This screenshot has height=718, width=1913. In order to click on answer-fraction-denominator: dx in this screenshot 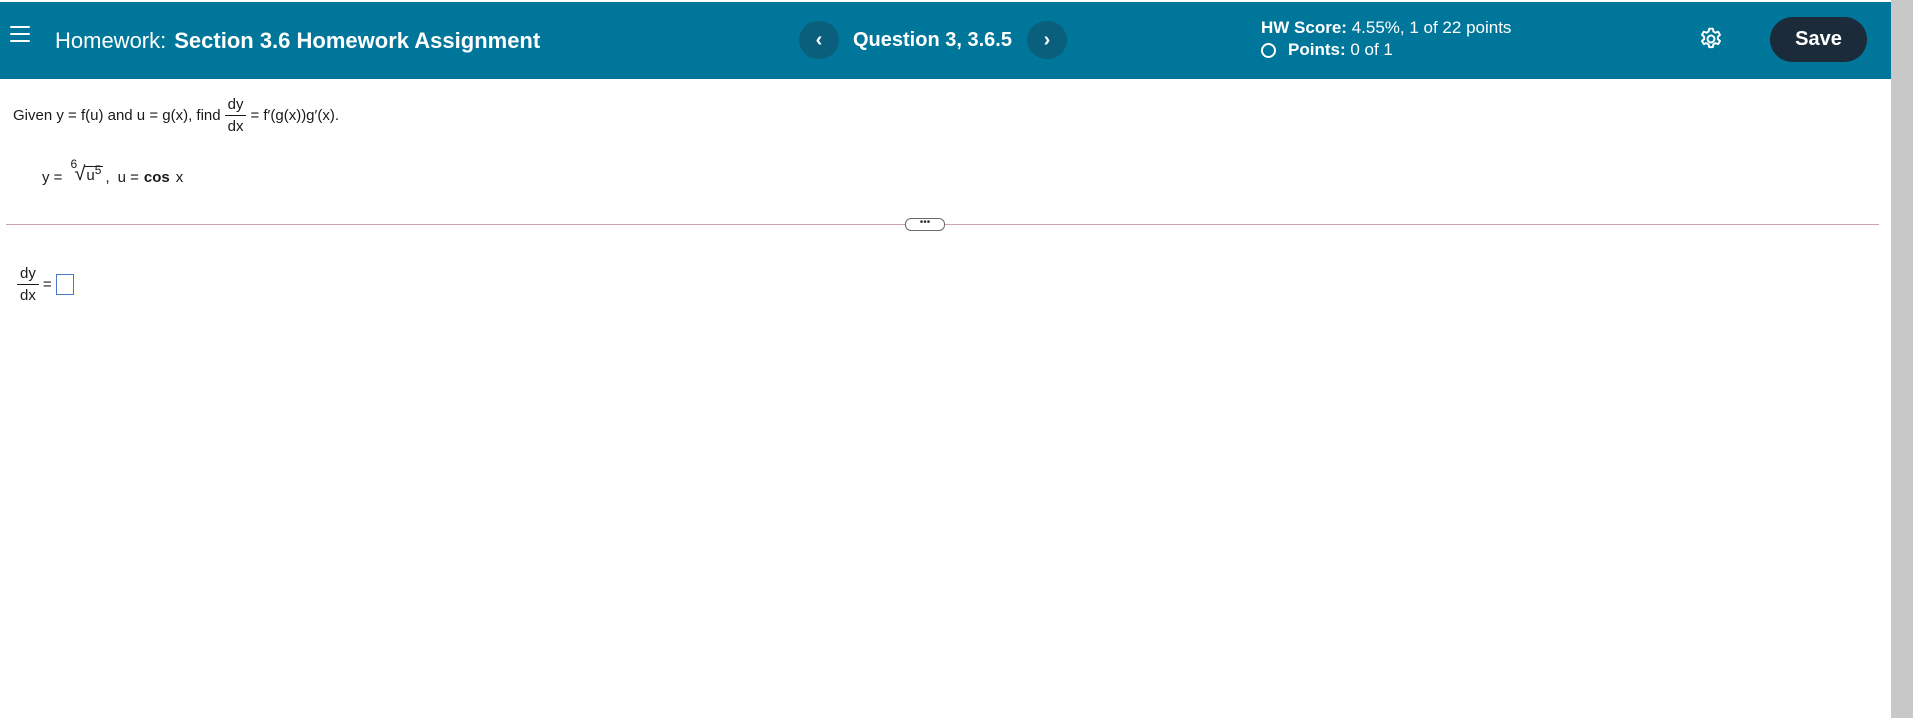, I will do `click(28, 295)`.